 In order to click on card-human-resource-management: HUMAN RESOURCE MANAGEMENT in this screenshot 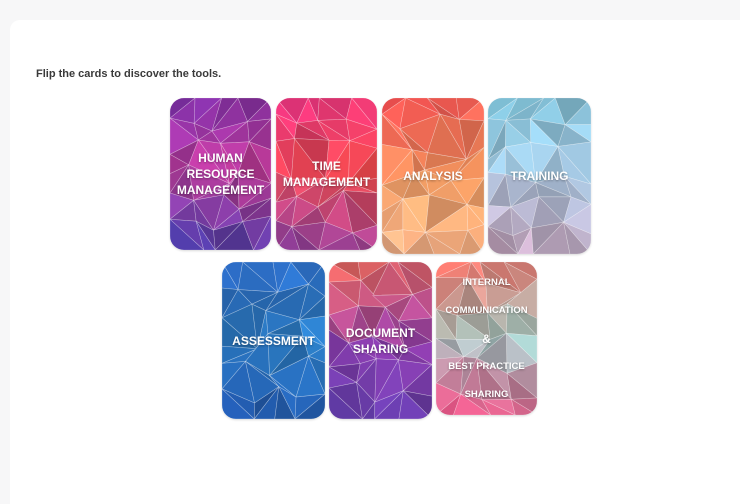, I will do `click(220, 174)`.